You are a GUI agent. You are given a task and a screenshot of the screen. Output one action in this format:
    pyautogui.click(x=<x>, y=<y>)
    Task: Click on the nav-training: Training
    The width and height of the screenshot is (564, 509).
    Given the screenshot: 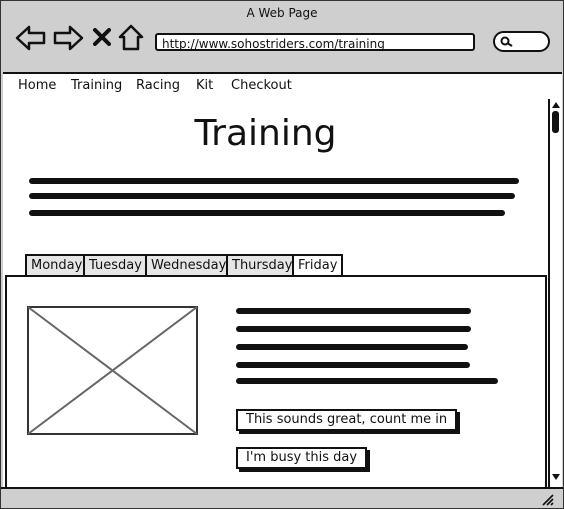 What is the action you would take?
    pyautogui.click(x=96, y=85)
    